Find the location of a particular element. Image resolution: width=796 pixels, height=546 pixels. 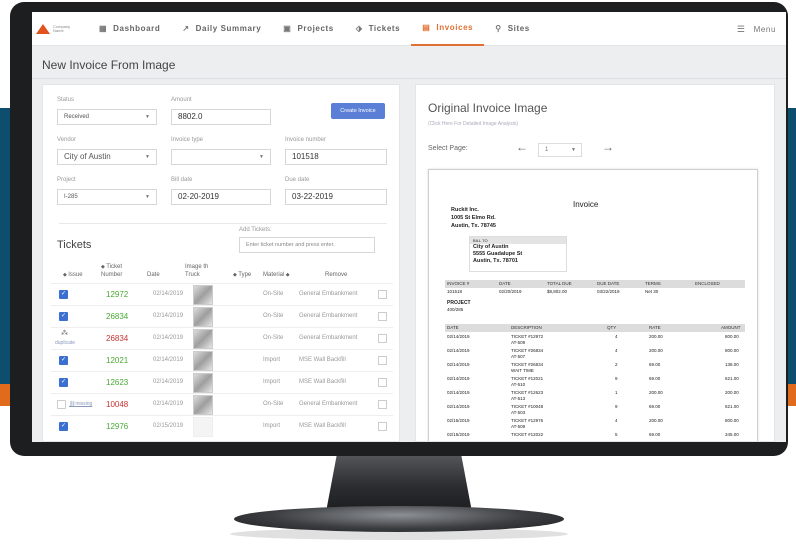

ticket-number: 12972 is located at coordinates (117, 294).